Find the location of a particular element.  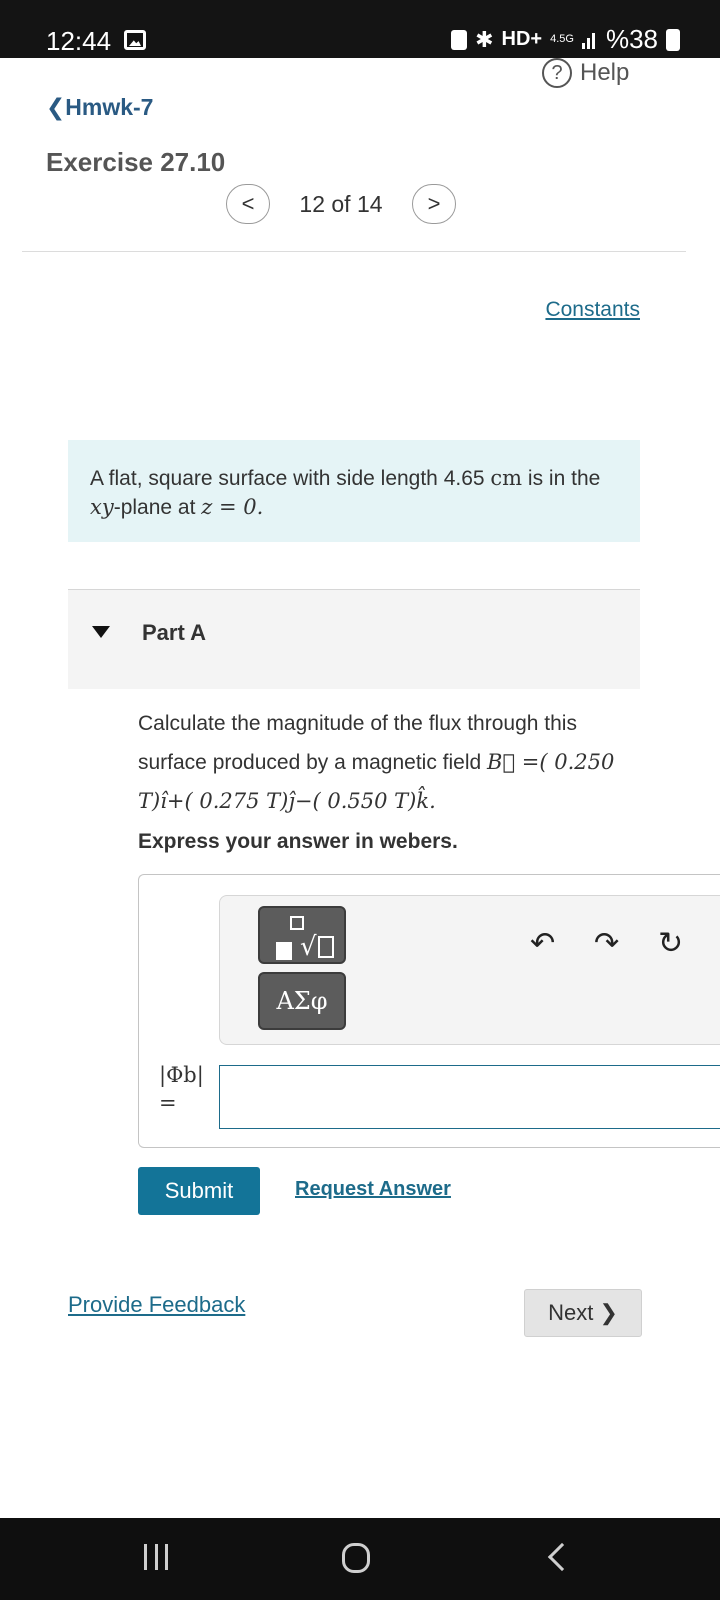

help-link: ? Help is located at coordinates (585, 73).